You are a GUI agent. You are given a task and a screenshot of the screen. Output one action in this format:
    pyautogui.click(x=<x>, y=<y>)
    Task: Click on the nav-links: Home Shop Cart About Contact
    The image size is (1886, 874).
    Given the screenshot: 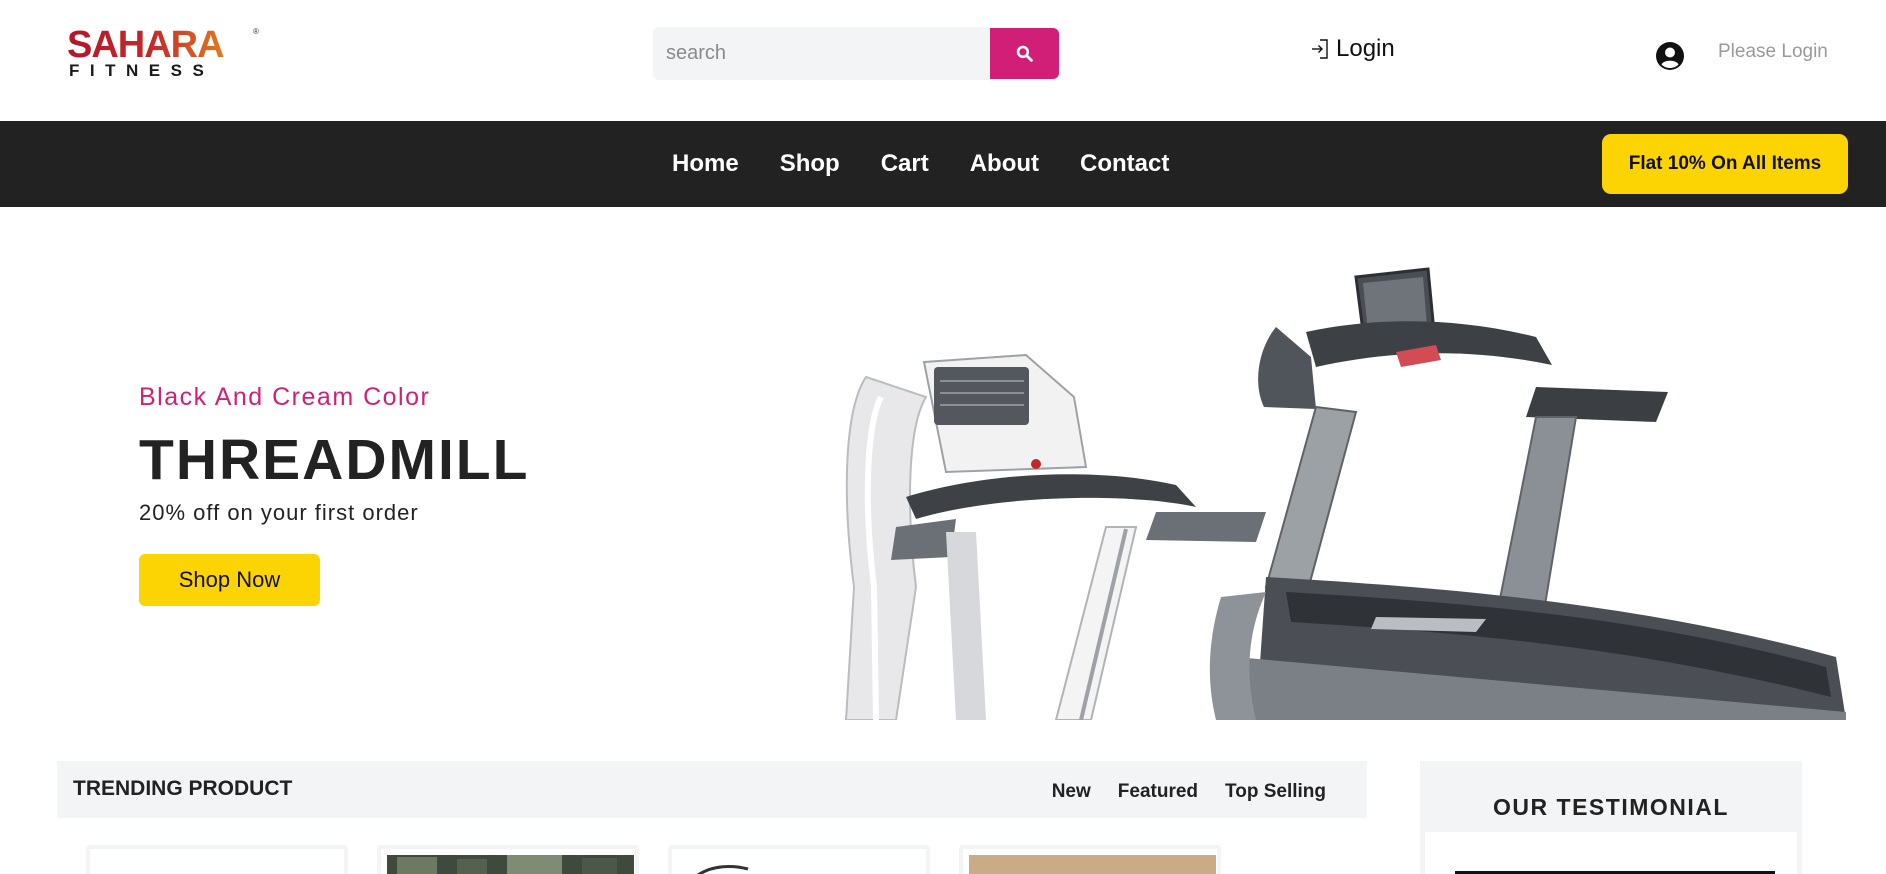 What is the action you would take?
    pyautogui.click(x=941, y=164)
    